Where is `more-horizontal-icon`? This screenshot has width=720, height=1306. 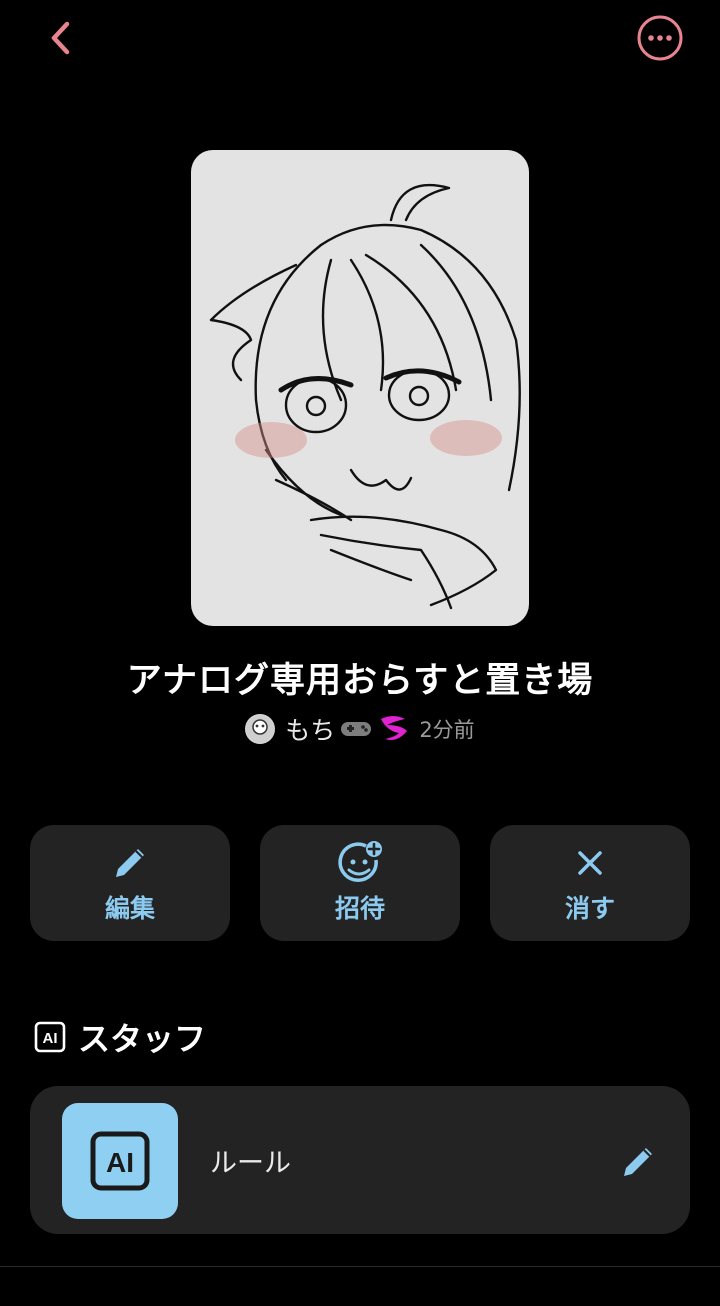
more-horizontal-icon is located at coordinates (660, 38).